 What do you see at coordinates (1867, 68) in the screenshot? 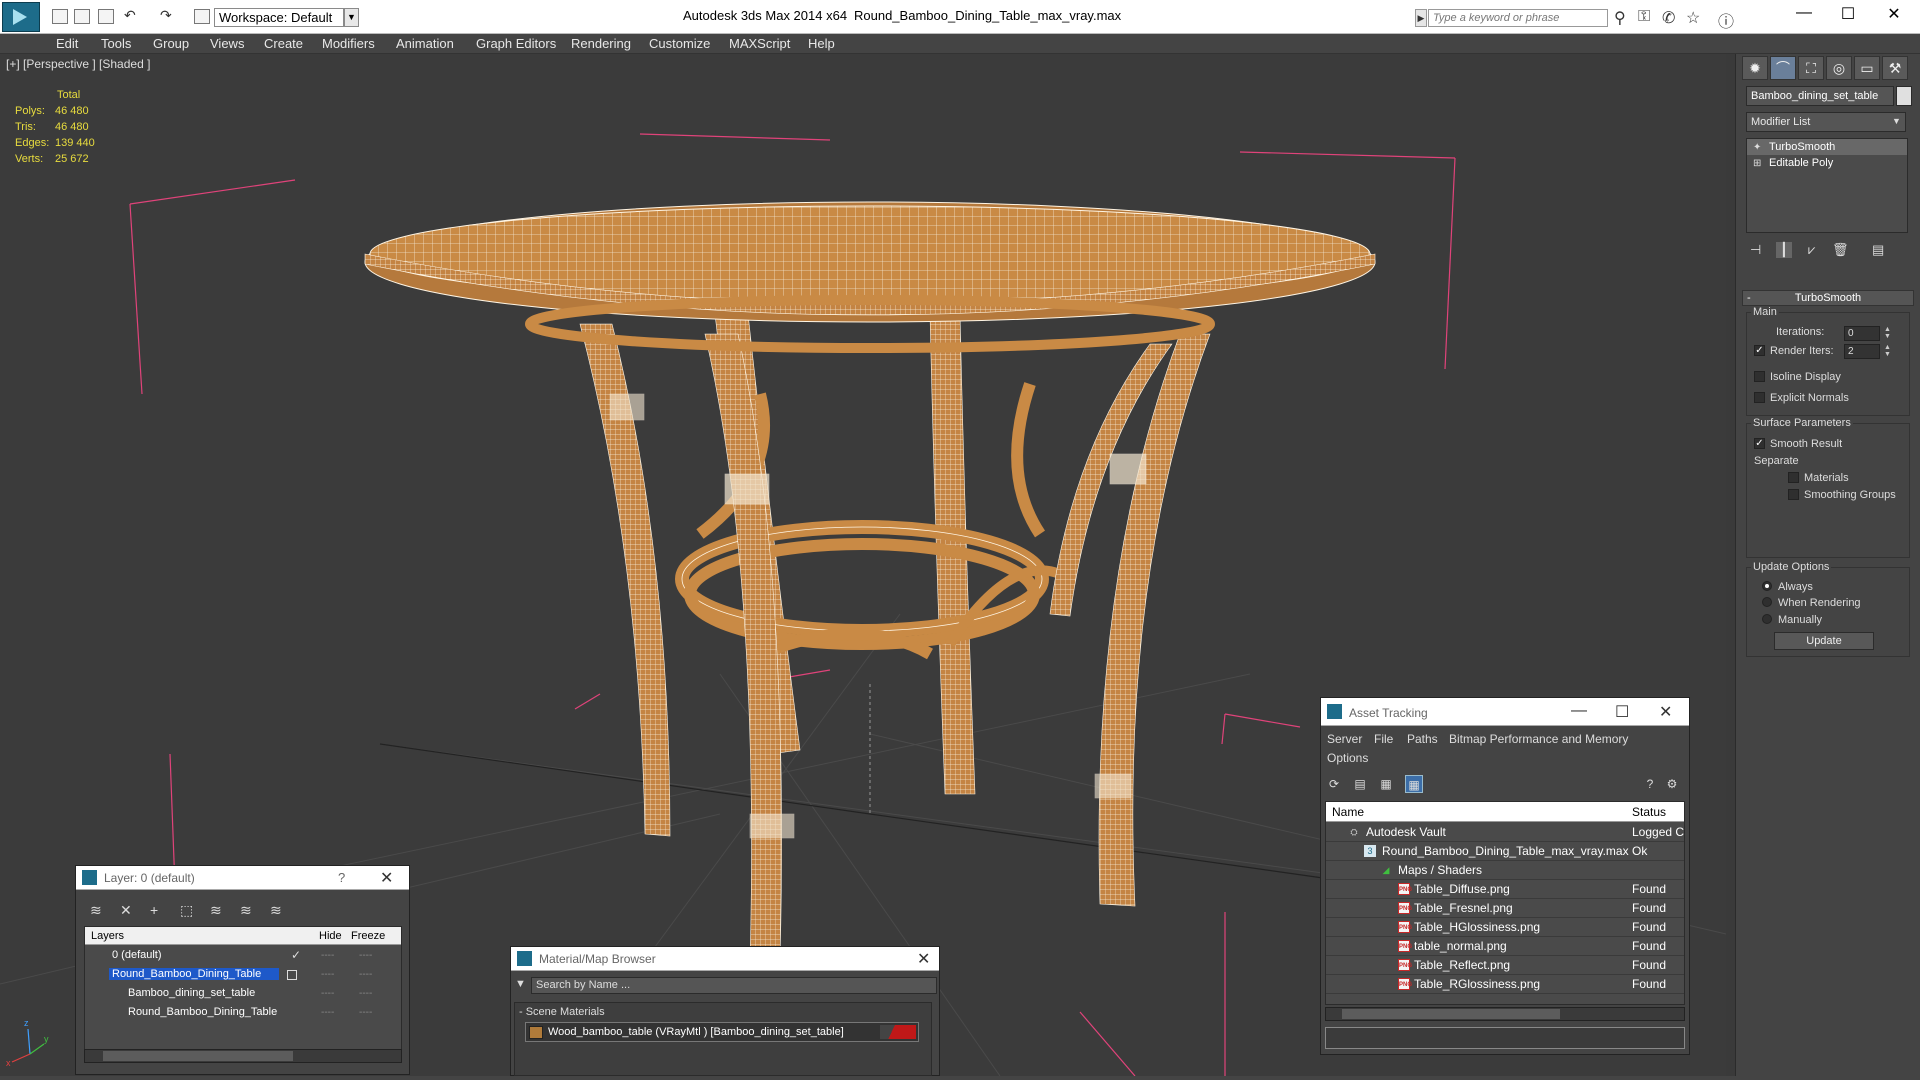
I see `display-tab-icon: ▭` at bounding box center [1867, 68].